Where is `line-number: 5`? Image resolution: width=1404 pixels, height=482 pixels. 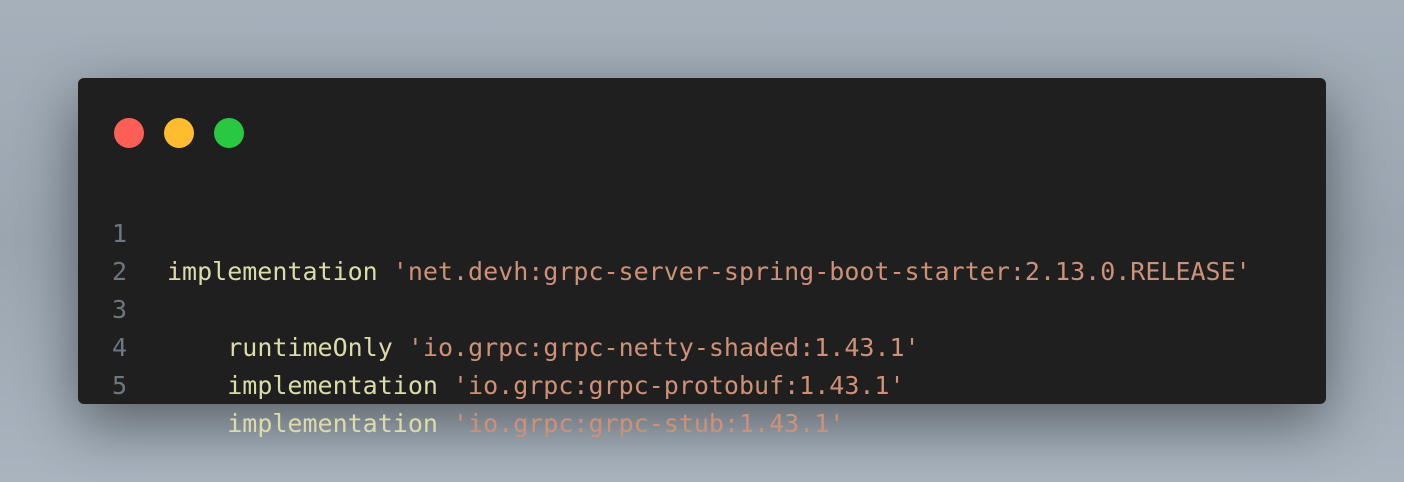 line-number: 5 is located at coordinates (120, 385).